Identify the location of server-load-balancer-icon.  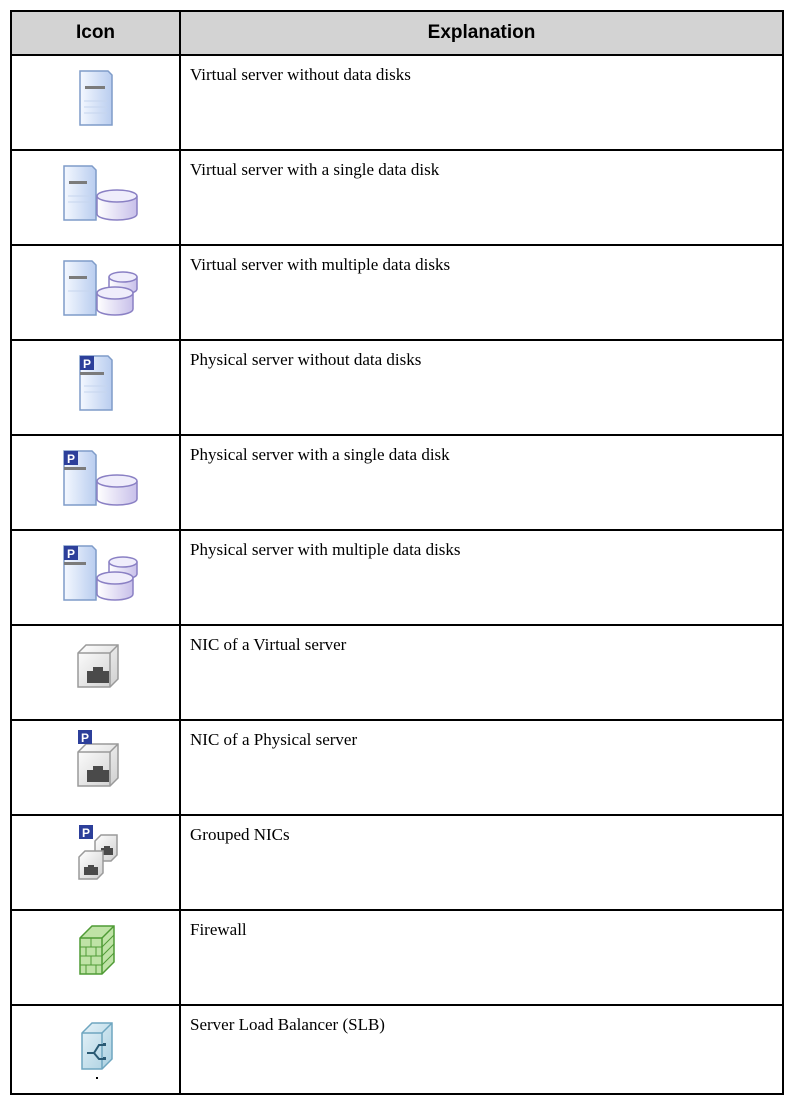
(96, 1050).